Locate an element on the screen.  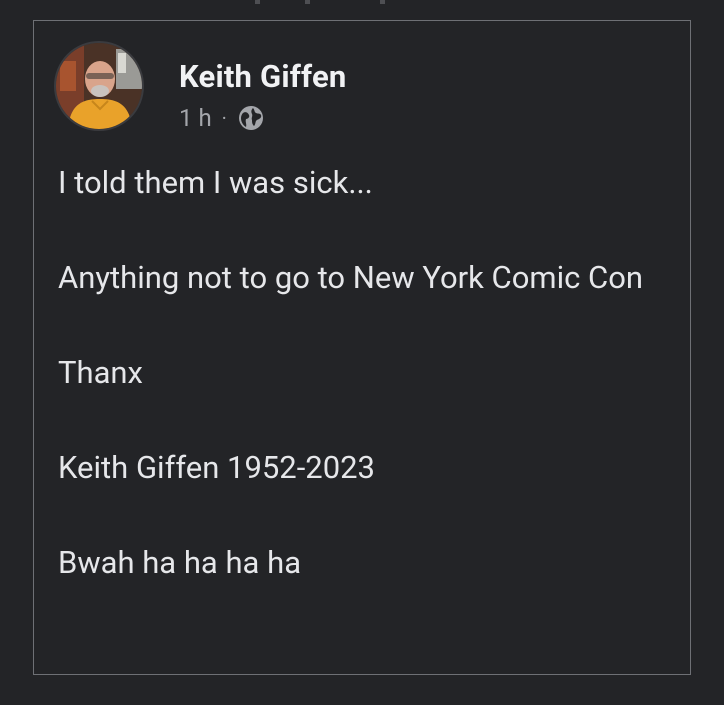
post-paragraph: Keith Giffen 1952-2023 is located at coordinates (216, 467).